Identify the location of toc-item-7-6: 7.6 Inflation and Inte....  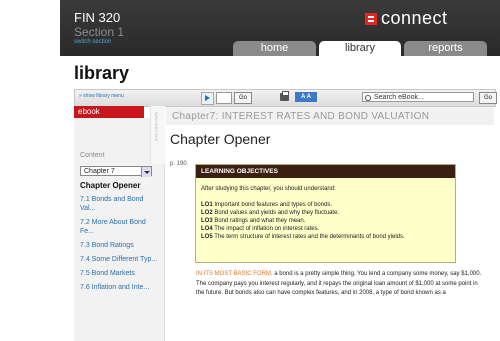
(120, 287).